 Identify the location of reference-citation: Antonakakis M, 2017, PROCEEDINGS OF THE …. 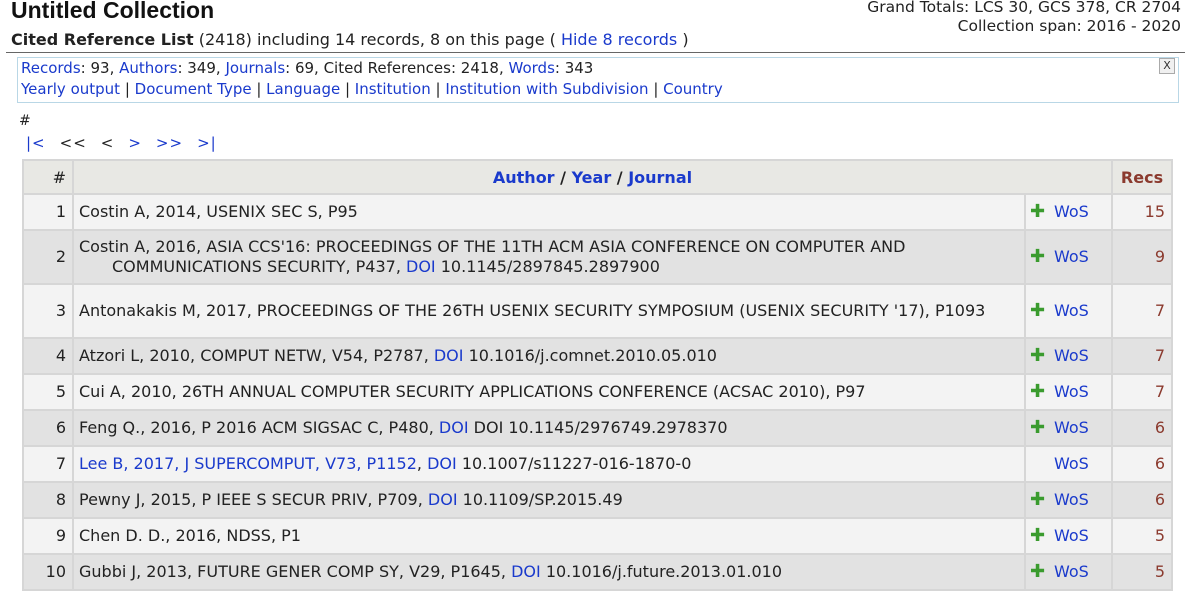
(532, 310).